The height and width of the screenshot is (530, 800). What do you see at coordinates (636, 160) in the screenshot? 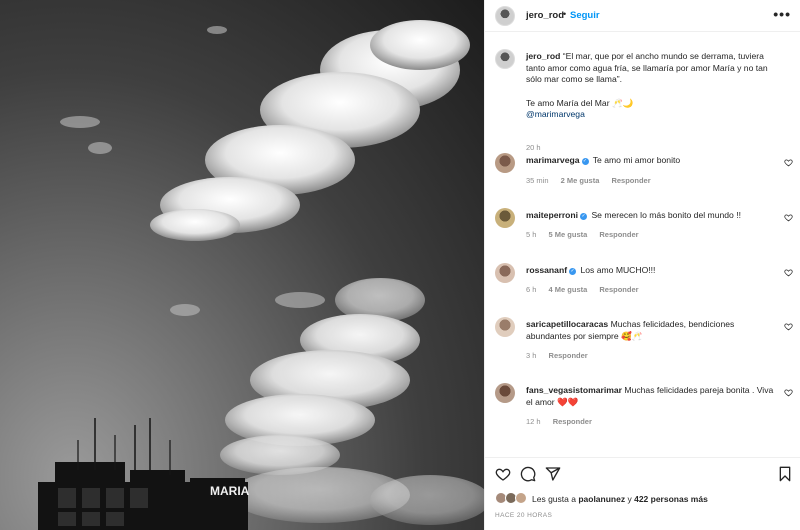
I see `comment-body: Te amo mi amor bonito` at bounding box center [636, 160].